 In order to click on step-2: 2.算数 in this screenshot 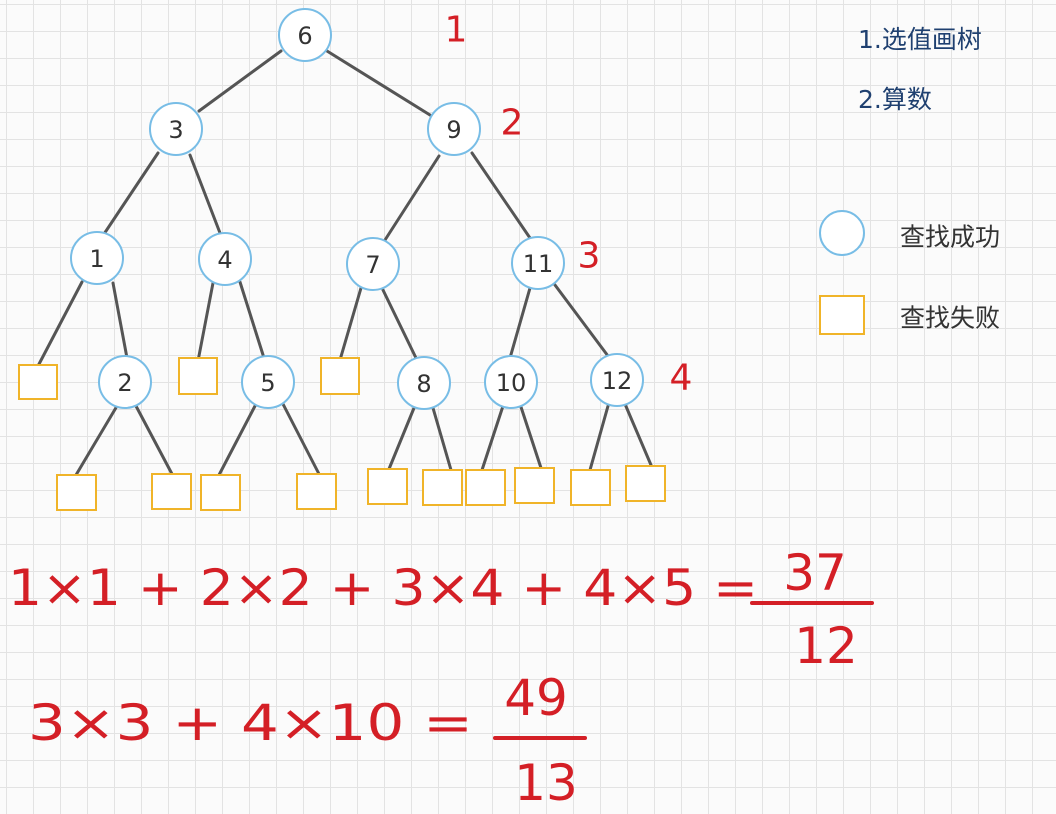, I will do `click(895, 99)`.